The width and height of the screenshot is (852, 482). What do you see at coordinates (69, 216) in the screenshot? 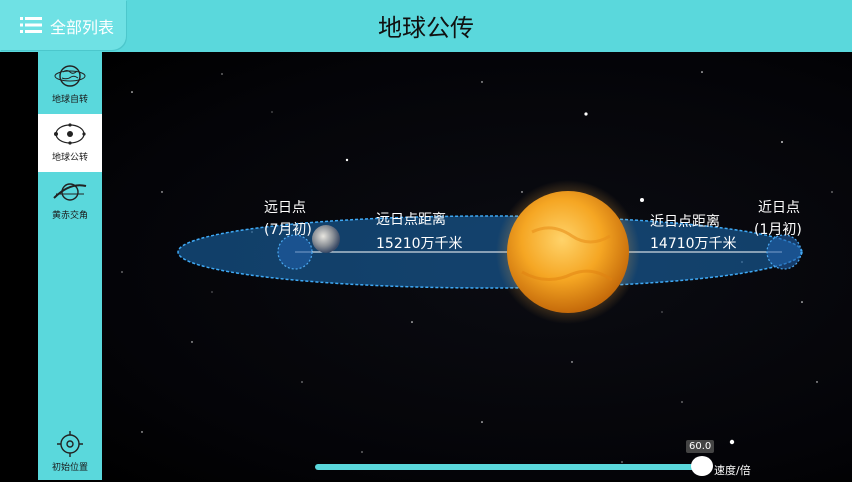
I see `sidebar-item-label: 黄赤交角` at bounding box center [69, 216].